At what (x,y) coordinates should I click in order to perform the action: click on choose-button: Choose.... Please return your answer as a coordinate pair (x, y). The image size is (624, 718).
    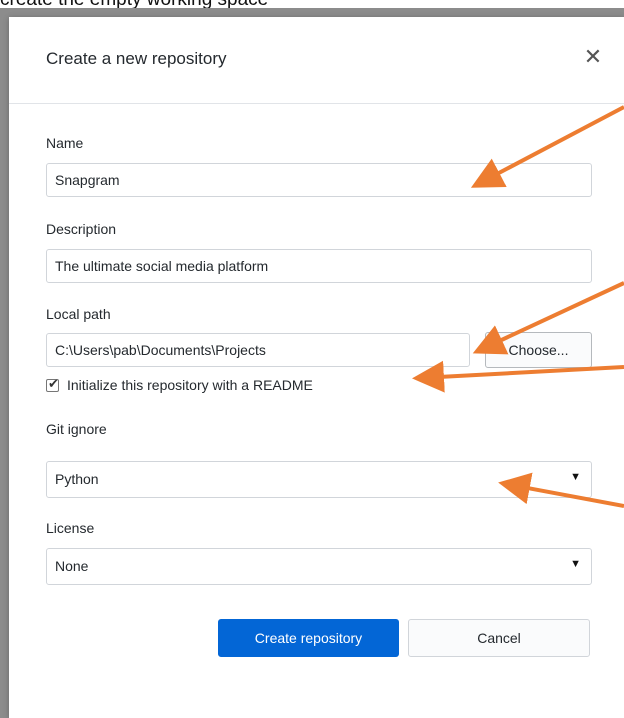
    Looking at the image, I should click on (538, 350).